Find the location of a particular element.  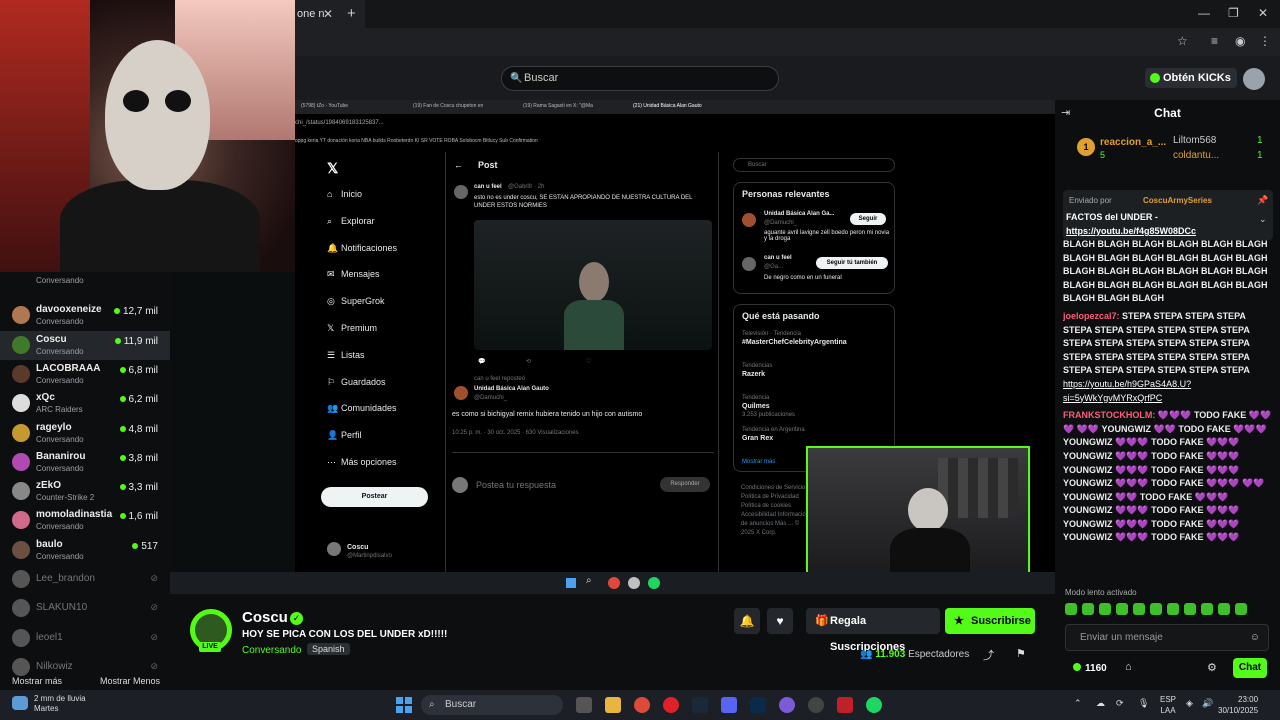

language-indicator: ESP LAA is located at coordinates (1168, 705).